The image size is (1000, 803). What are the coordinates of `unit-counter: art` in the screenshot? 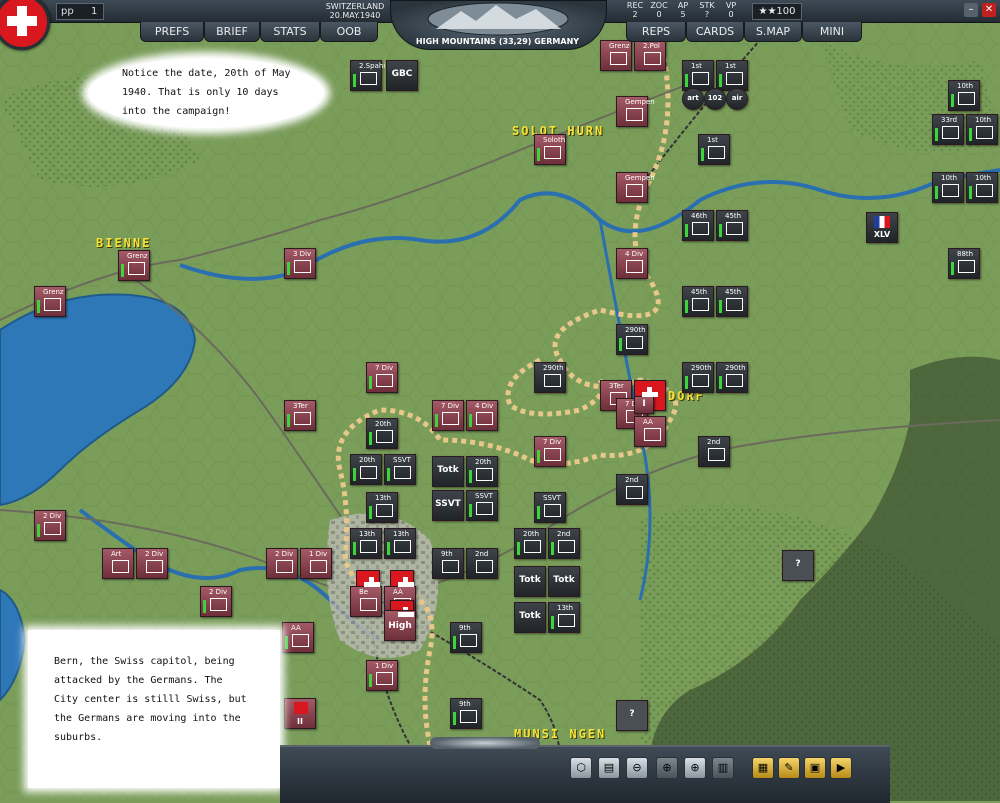 It's located at (693, 99).